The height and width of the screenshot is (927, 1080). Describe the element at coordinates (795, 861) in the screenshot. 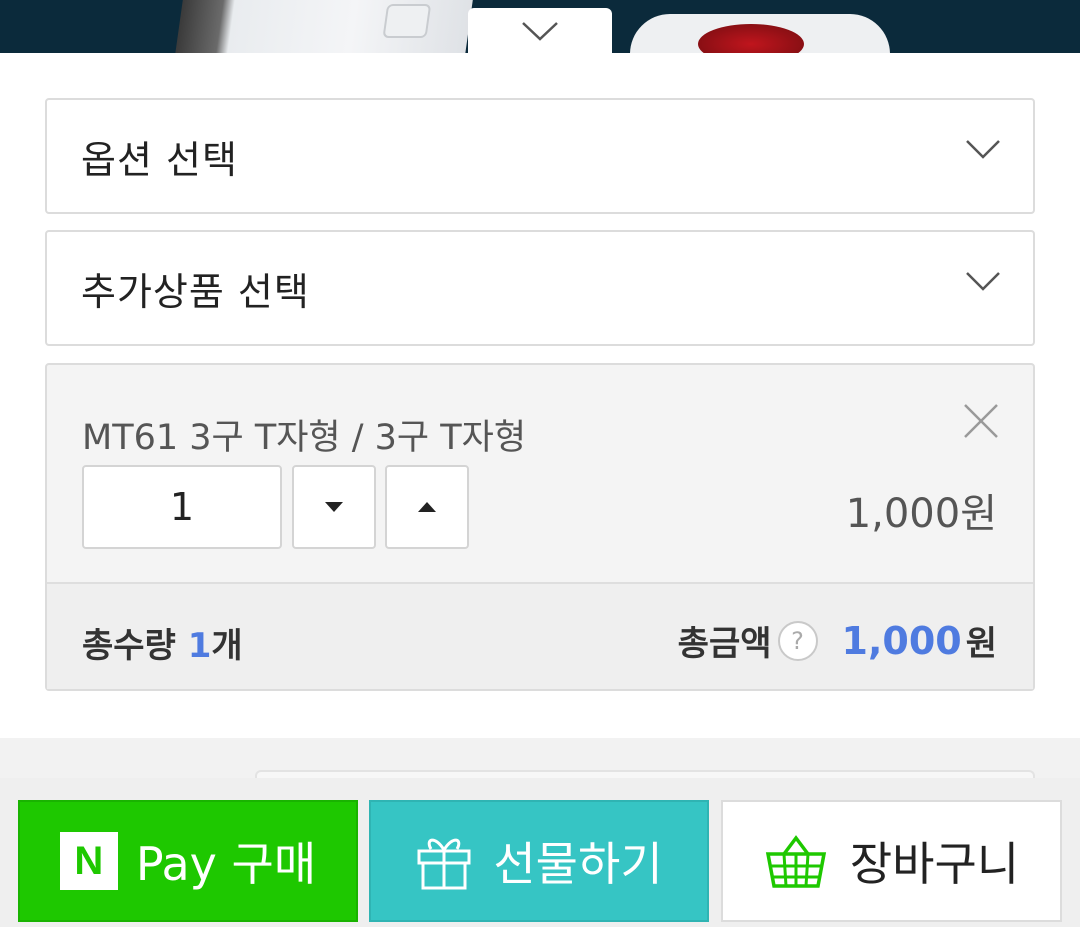

I see `basket-icon` at that location.